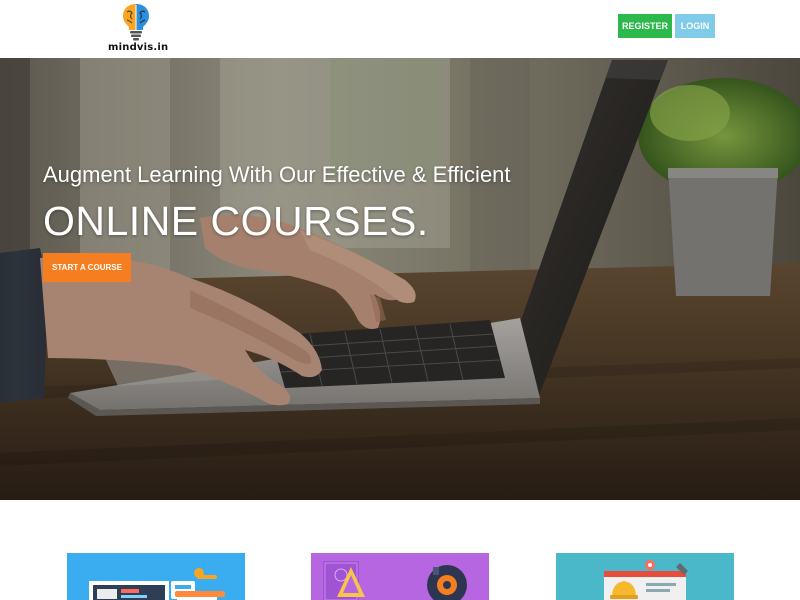  What do you see at coordinates (645, 26) in the screenshot?
I see `register-button: REGISTER` at bounding box center [645, 26].